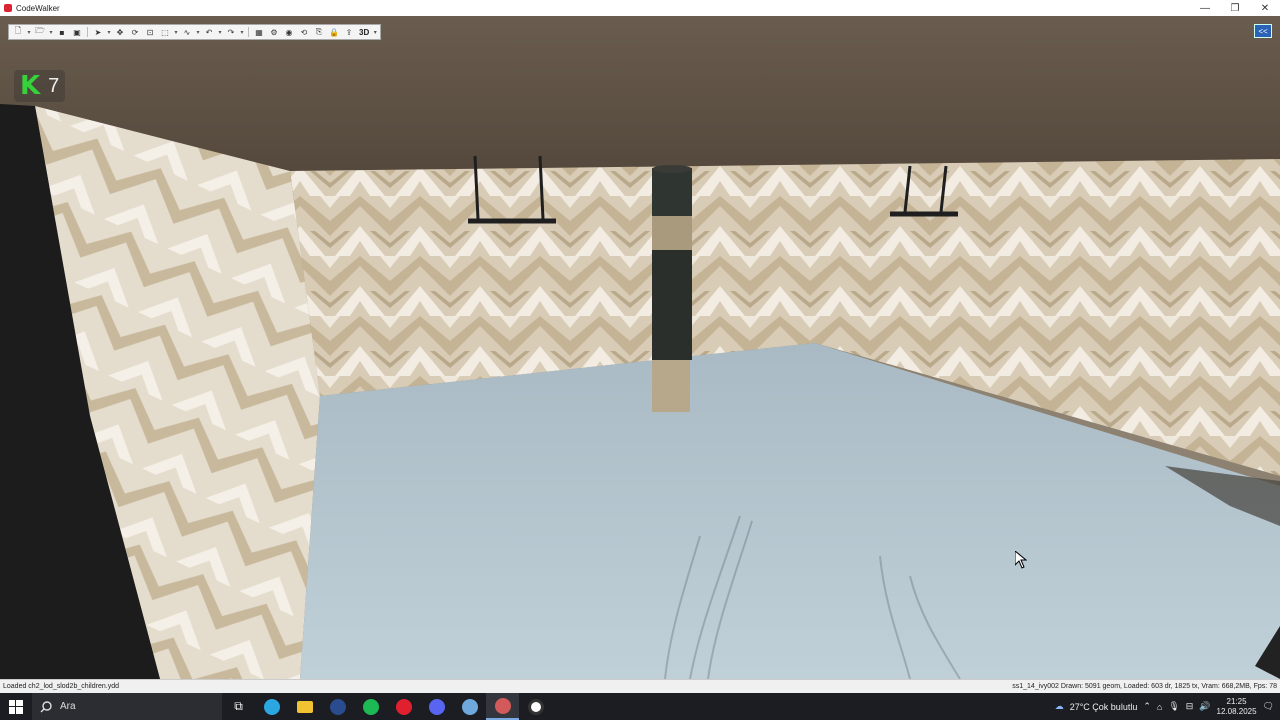 This screenshot has width=1280, height=720. What do you see at coordinates (1059, 706) in the screenshot?
I see `weather-icon: ☁` at bounding box center [1059, 706].